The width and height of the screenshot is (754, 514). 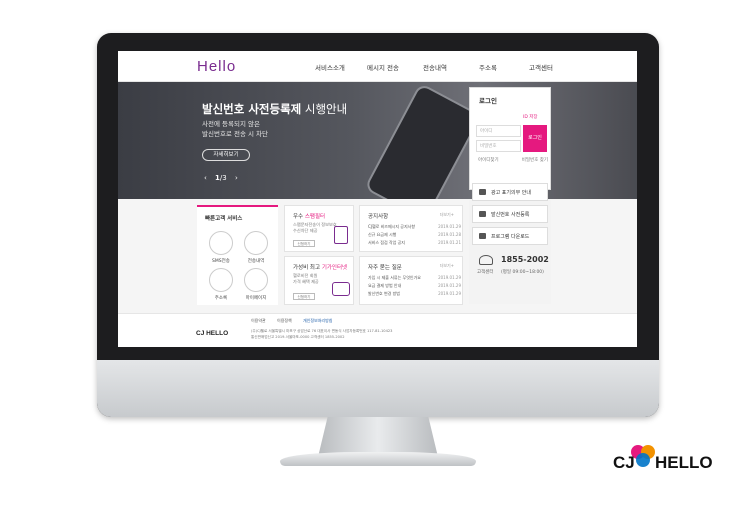 What do you see at coordinates (237, 255) in the screenshot?
I see `quick-service-panel: 빠른고객 서비스 SMS전송 전송내역 주소록 마이페이지` at bounding box center [237, 255].